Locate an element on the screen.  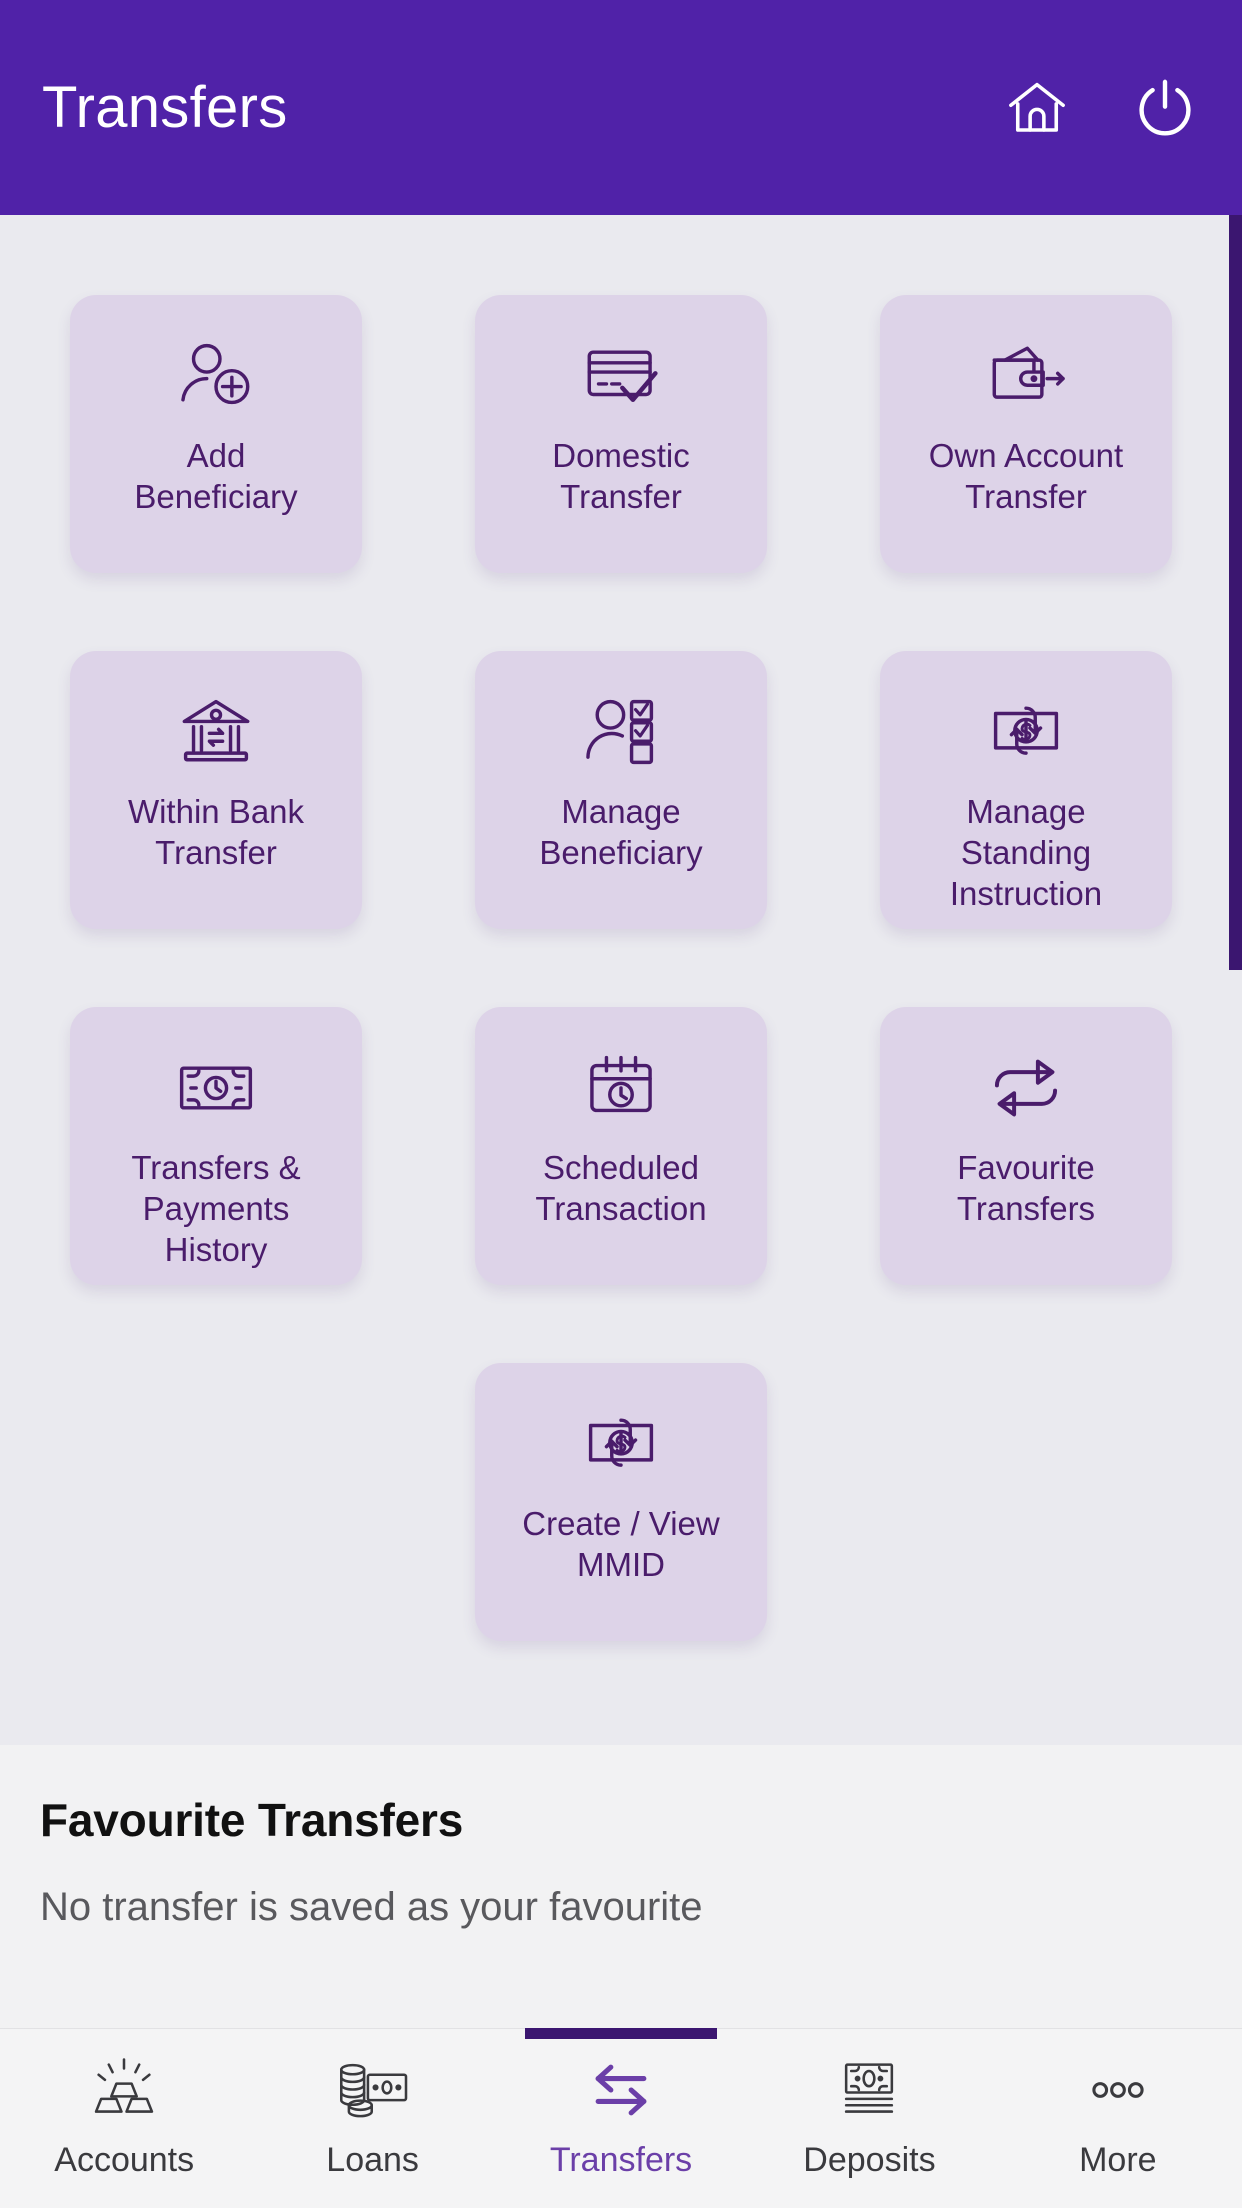
tile-label: Transfers & Payments History is located at coordinates (216, 1208).